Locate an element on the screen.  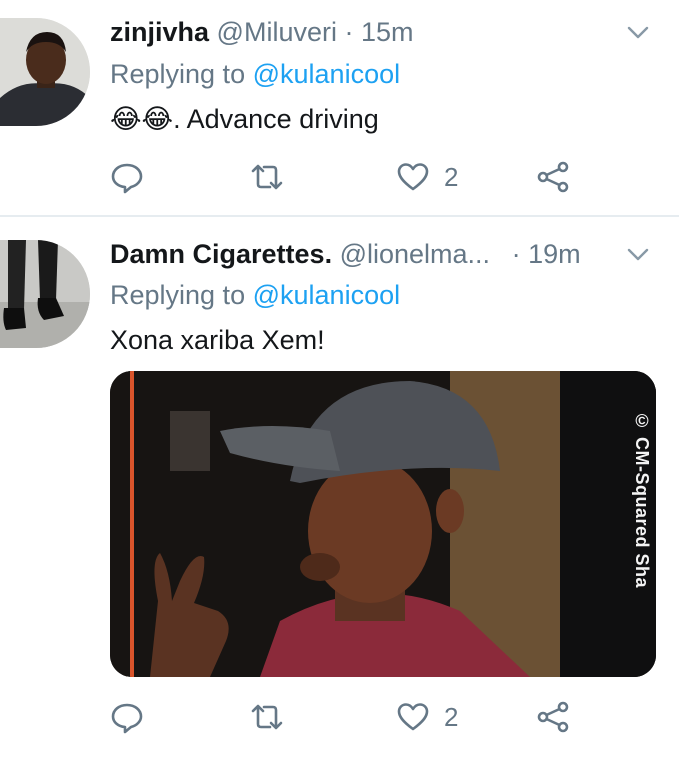
image-watermark: © CM-Squared Sha is located at coordinates (642, 500).